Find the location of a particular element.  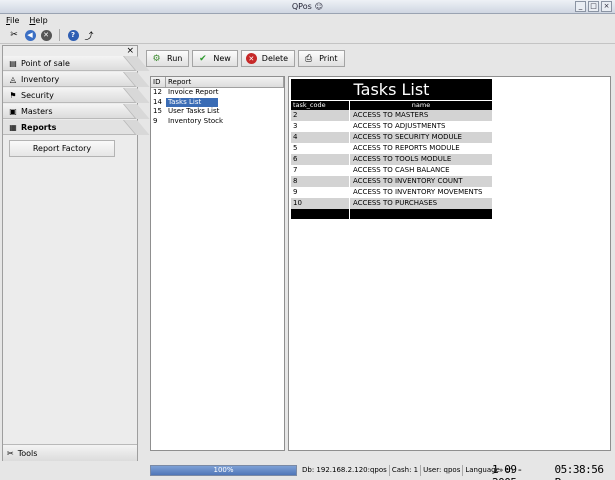

report-actions: ⚙ Run ✔ New ✕ Delete ⎙ Print is located at coordinates (245, 58).